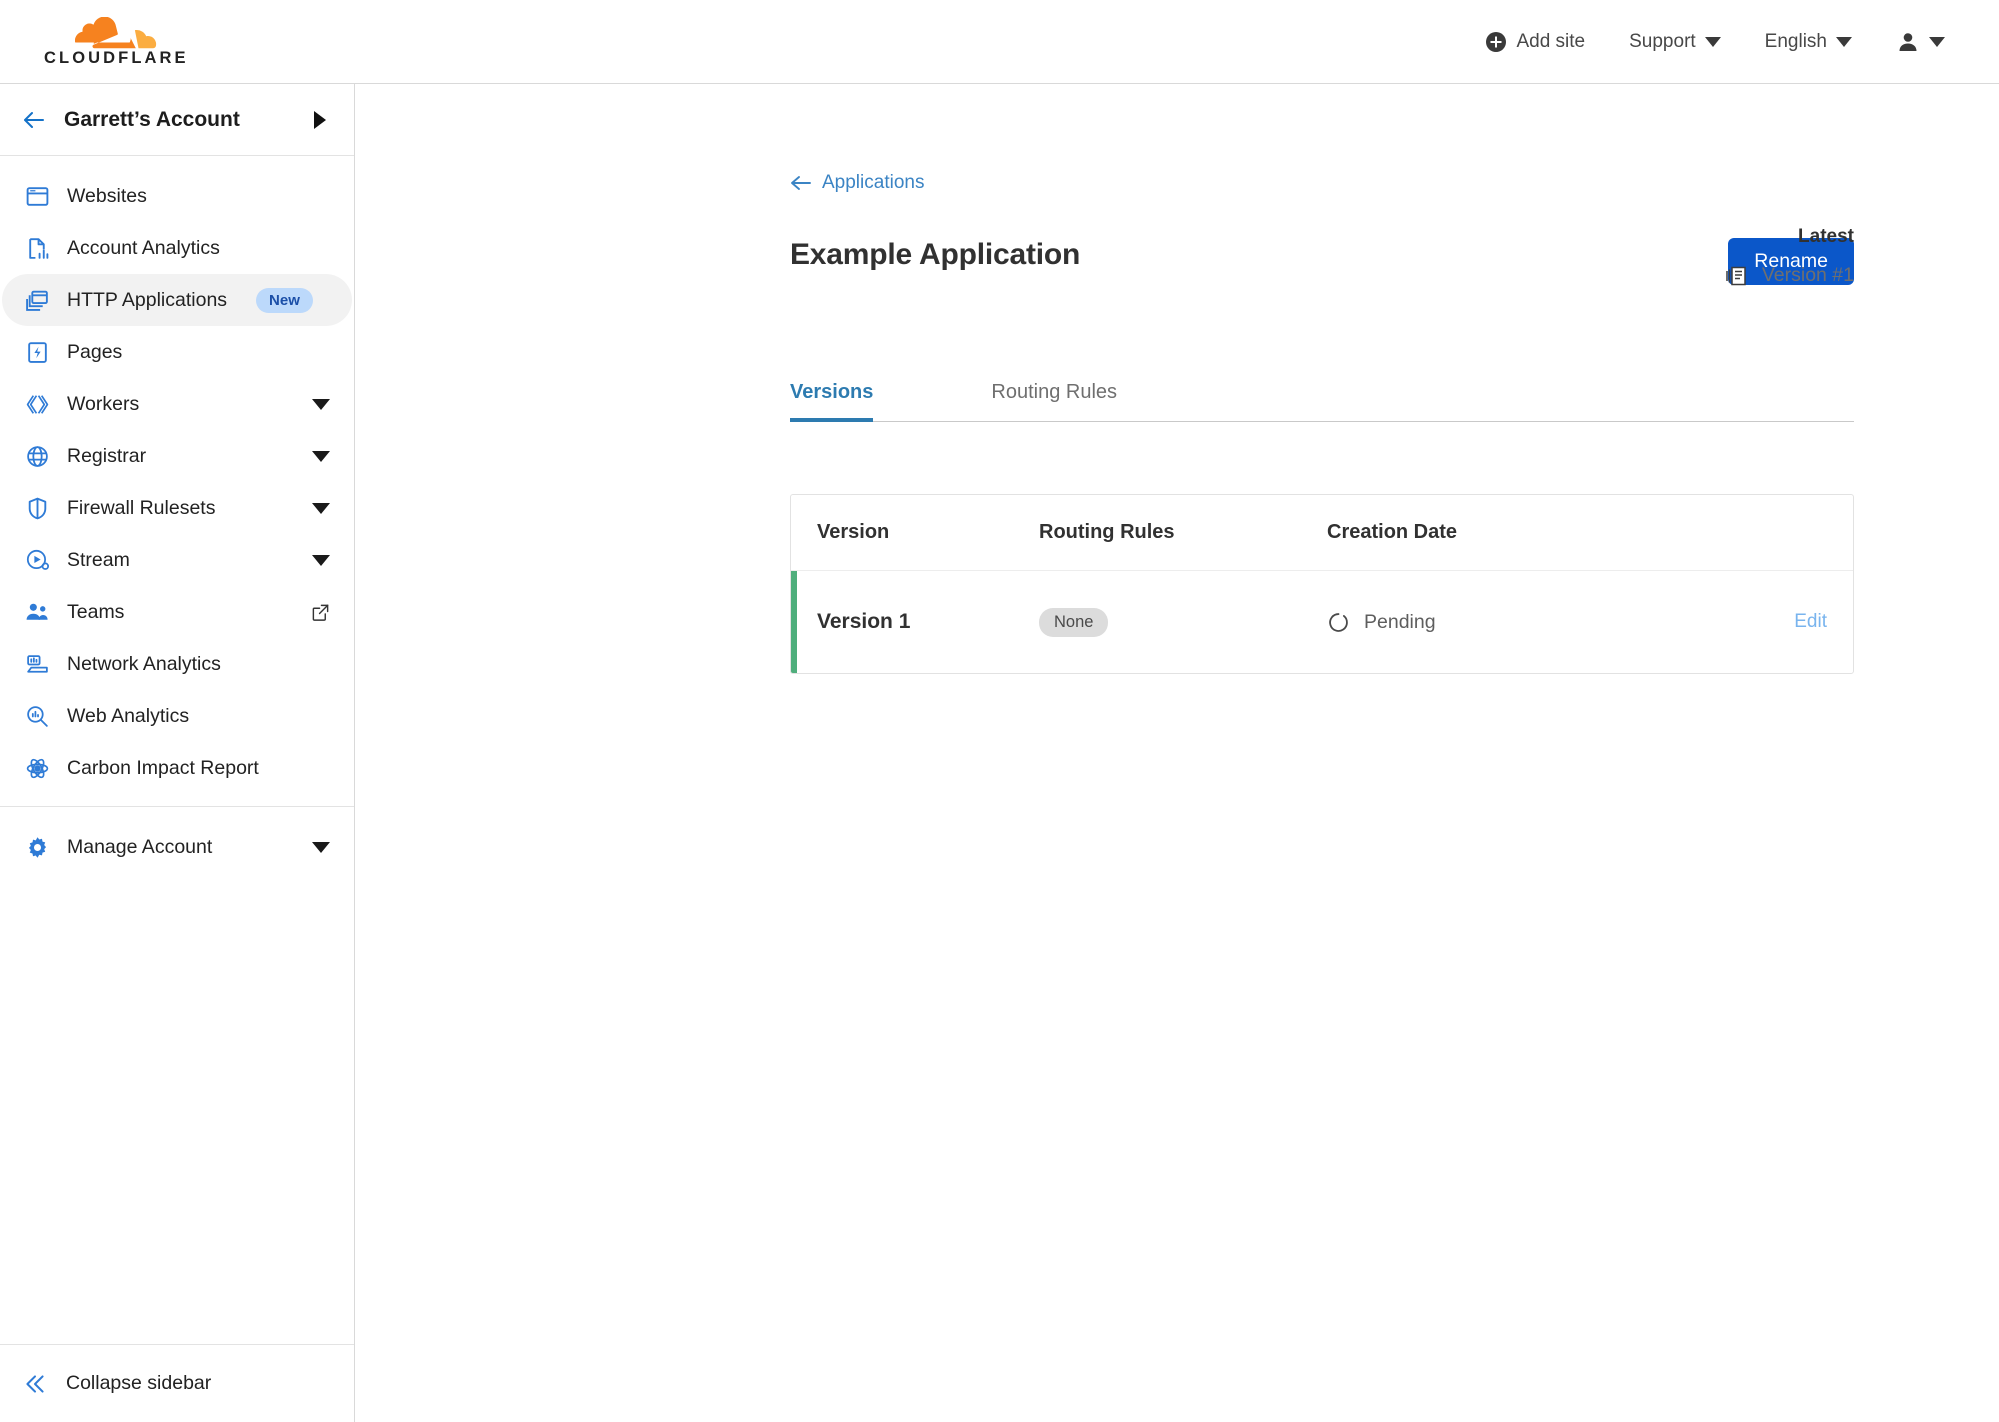 This screenshot has height=1422, width=1999. I want to click on sidebar-secondary-nav: Manage Account, so click(177, 846).